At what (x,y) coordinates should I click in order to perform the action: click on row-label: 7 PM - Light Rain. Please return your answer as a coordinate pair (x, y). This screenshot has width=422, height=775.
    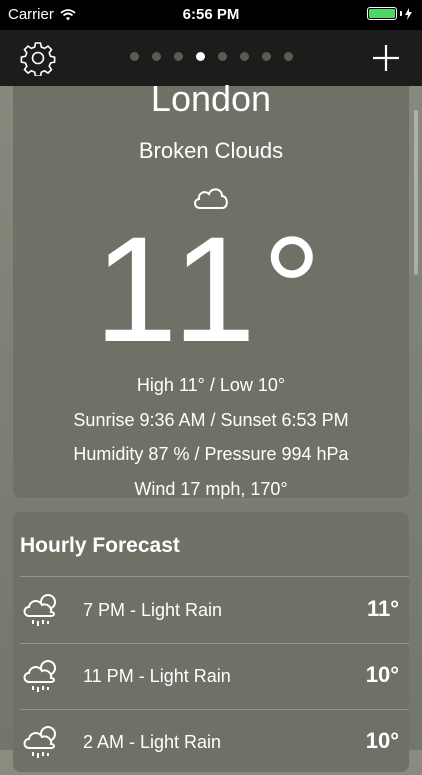
    Looking at the image, I should click on (153, 610).